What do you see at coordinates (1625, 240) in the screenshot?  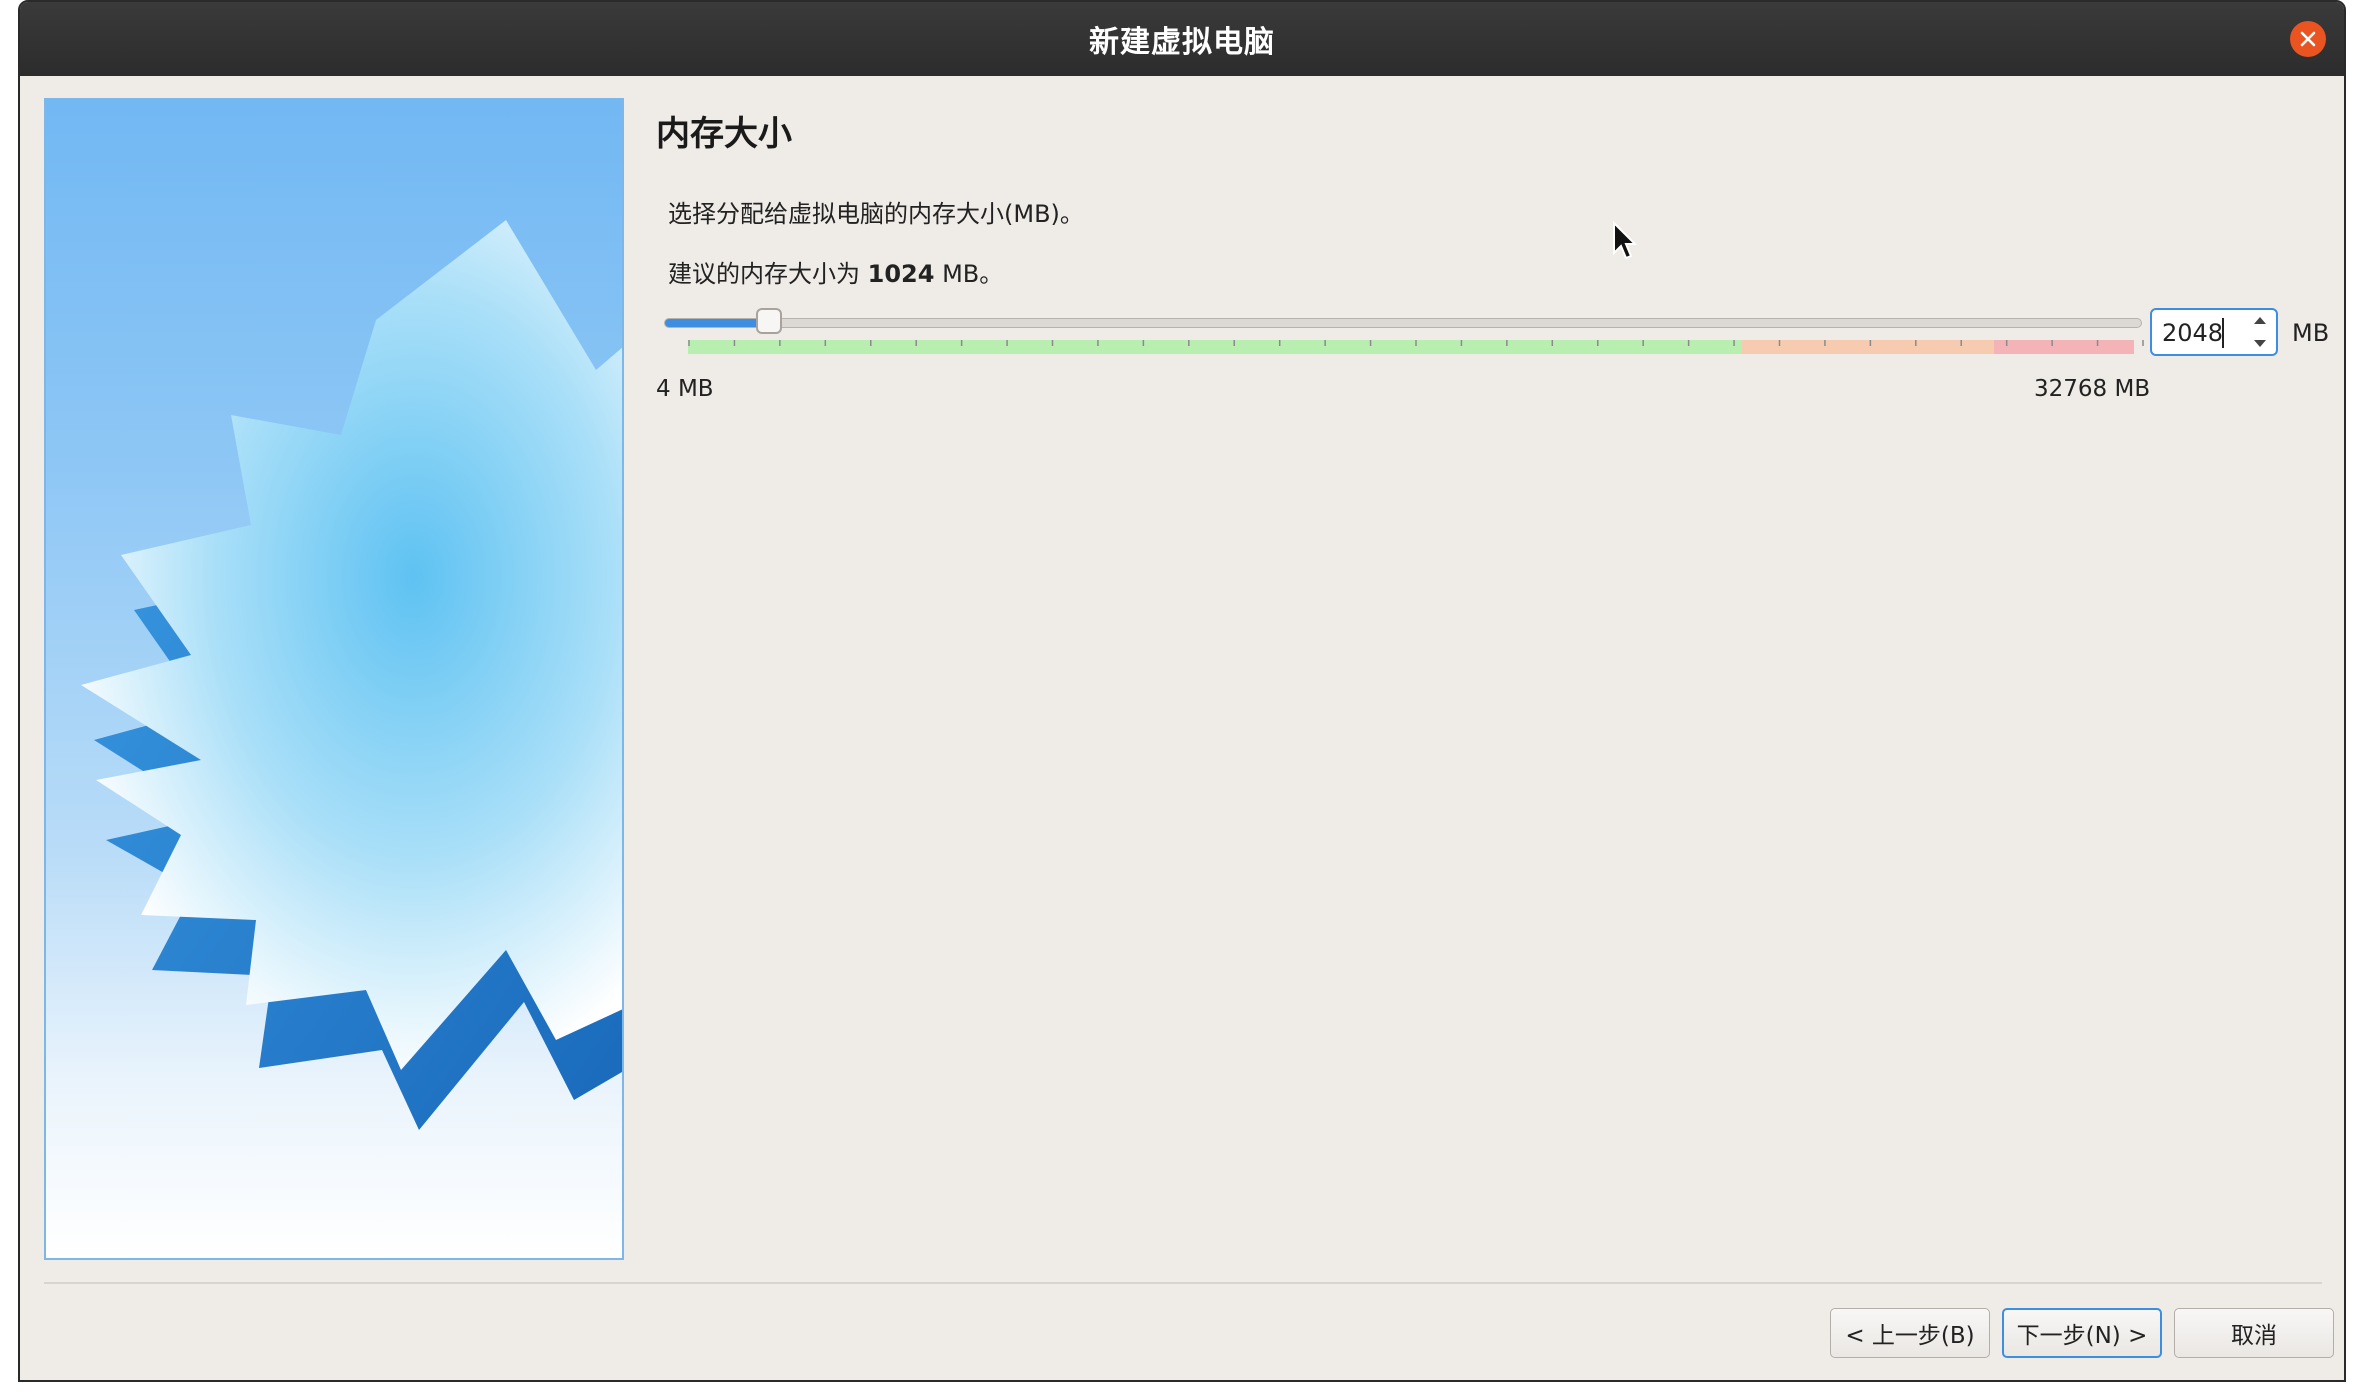 I see `mouse-pointer-icon` at bounding box center [1625, 240].